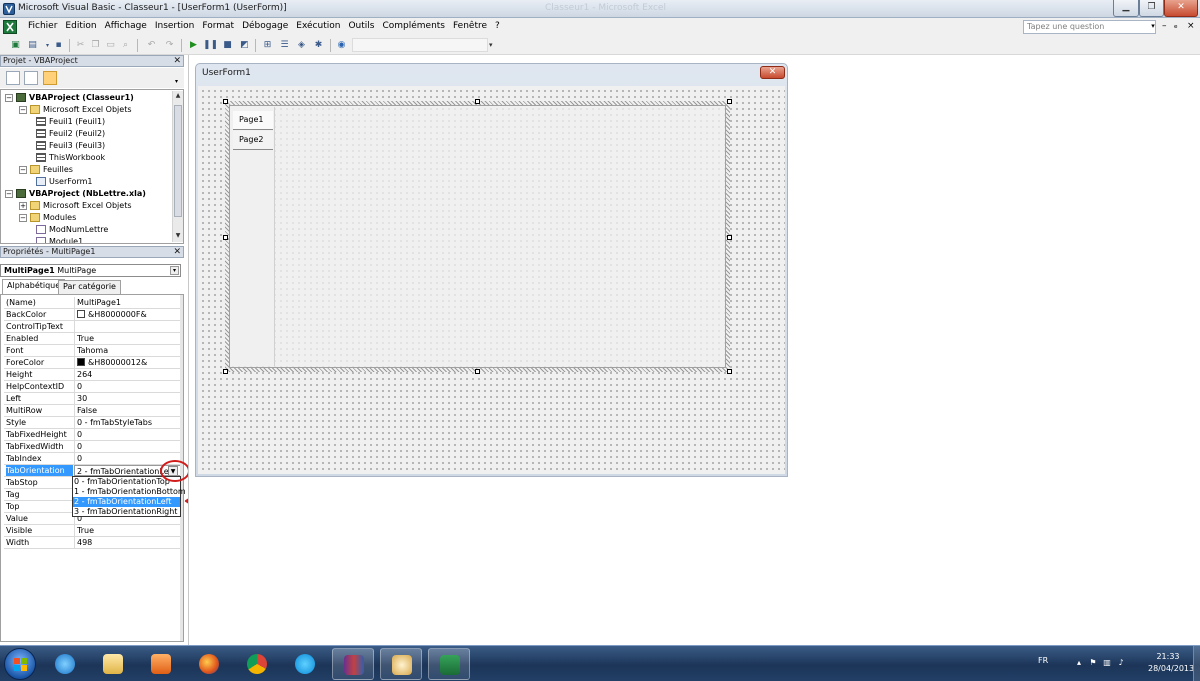 The image size is (1200, 681). Describe the element at coordinates (1171, 663) in the screenshot. I see `clock: 21:33 28/04/2013` at that location.